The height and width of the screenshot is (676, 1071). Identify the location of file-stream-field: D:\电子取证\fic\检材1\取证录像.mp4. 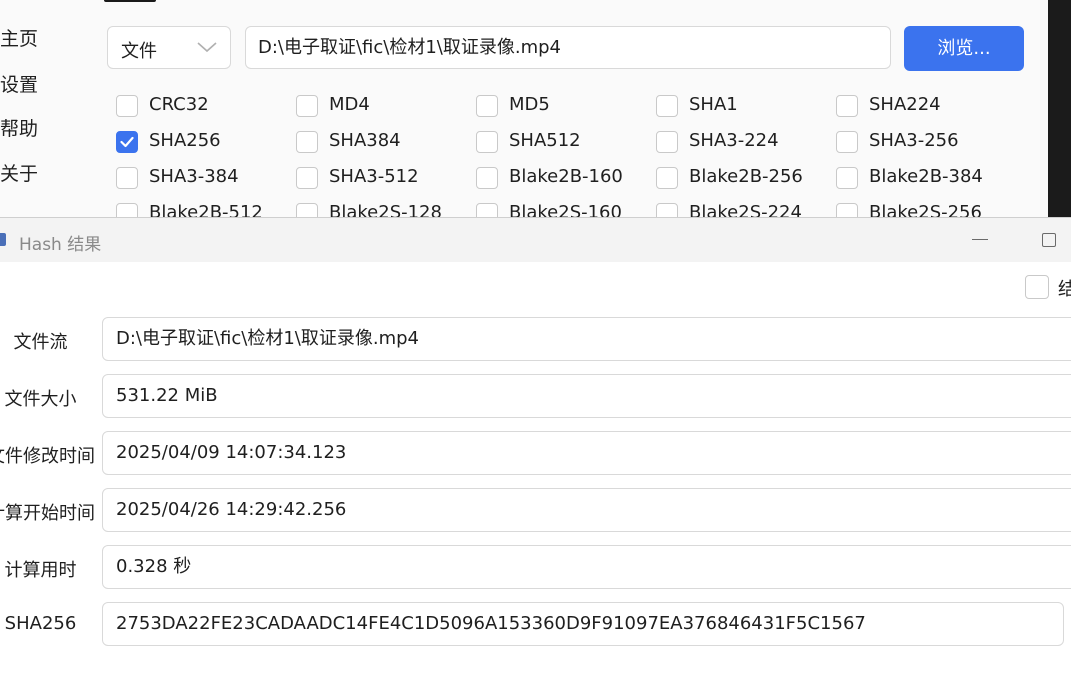
(586, 339).